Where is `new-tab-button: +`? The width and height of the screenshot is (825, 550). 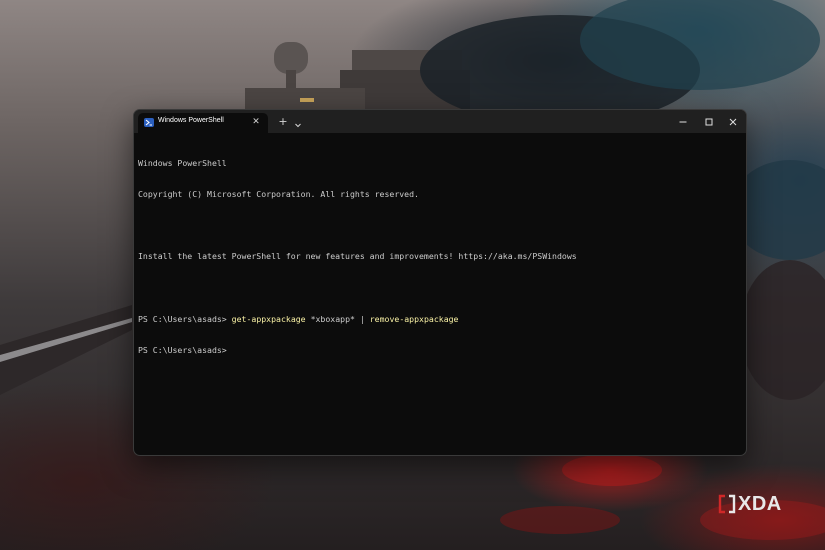 new-tab-button: + is located at coordinates (283, 122).